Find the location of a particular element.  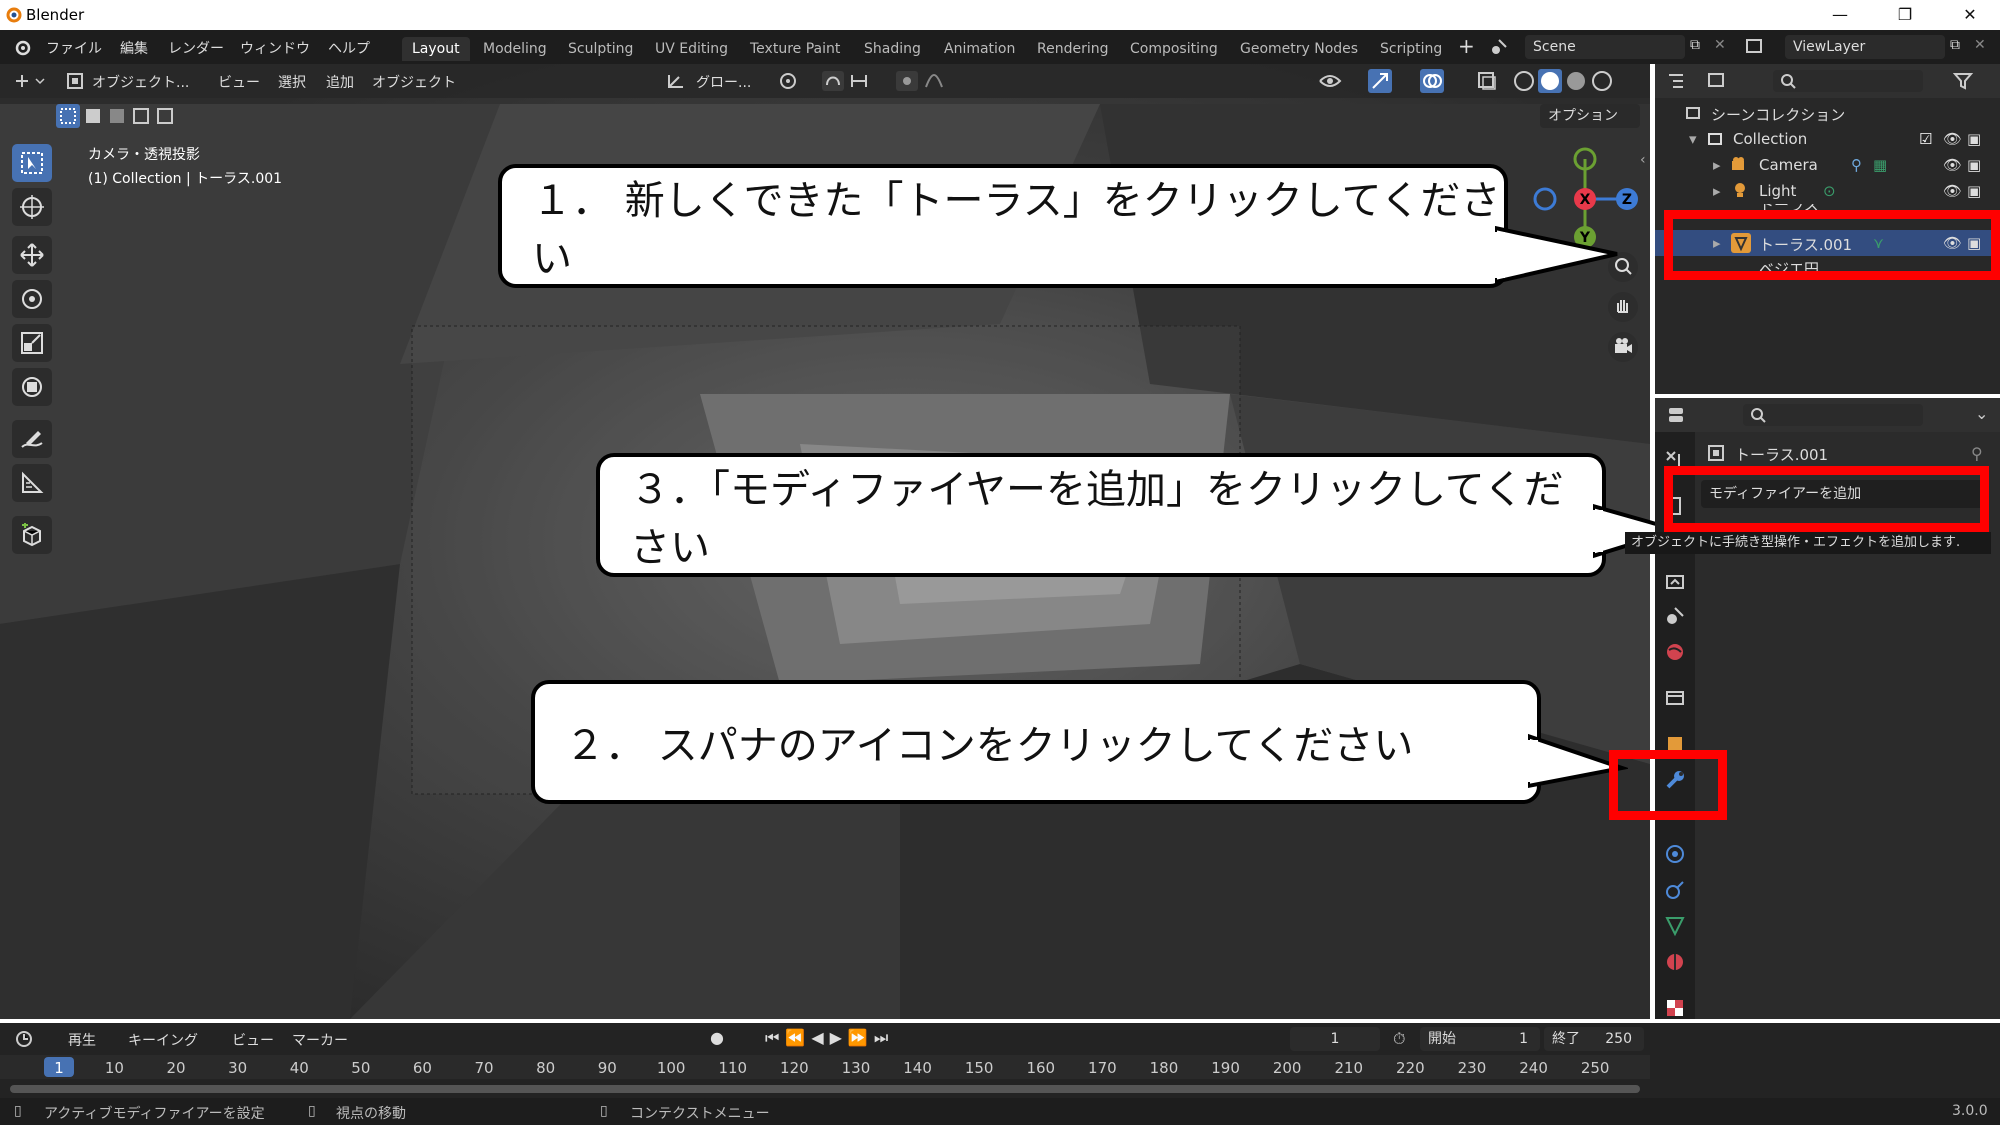

tab-scripting: Scripting is located at coordinates (1411, 49).